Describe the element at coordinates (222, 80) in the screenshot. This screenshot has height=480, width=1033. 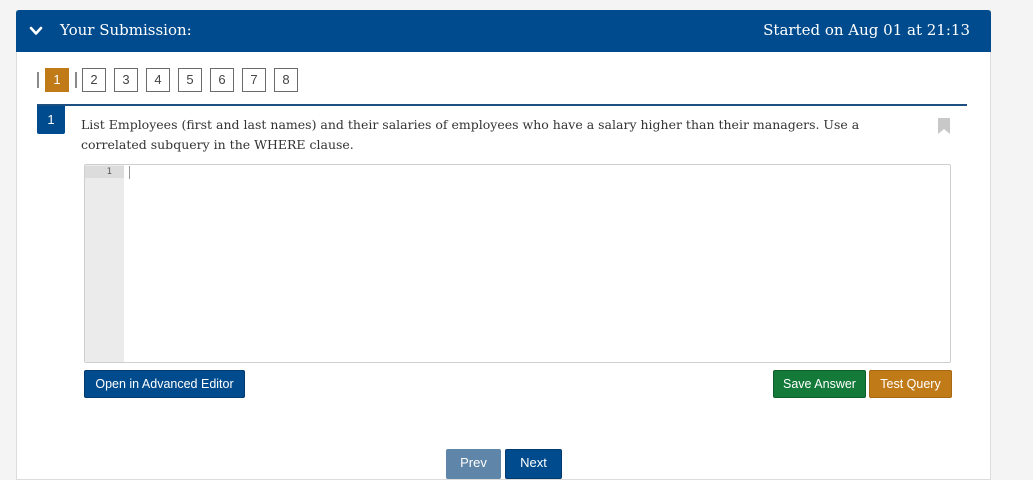
I see `page-6-button: 6` at that location.